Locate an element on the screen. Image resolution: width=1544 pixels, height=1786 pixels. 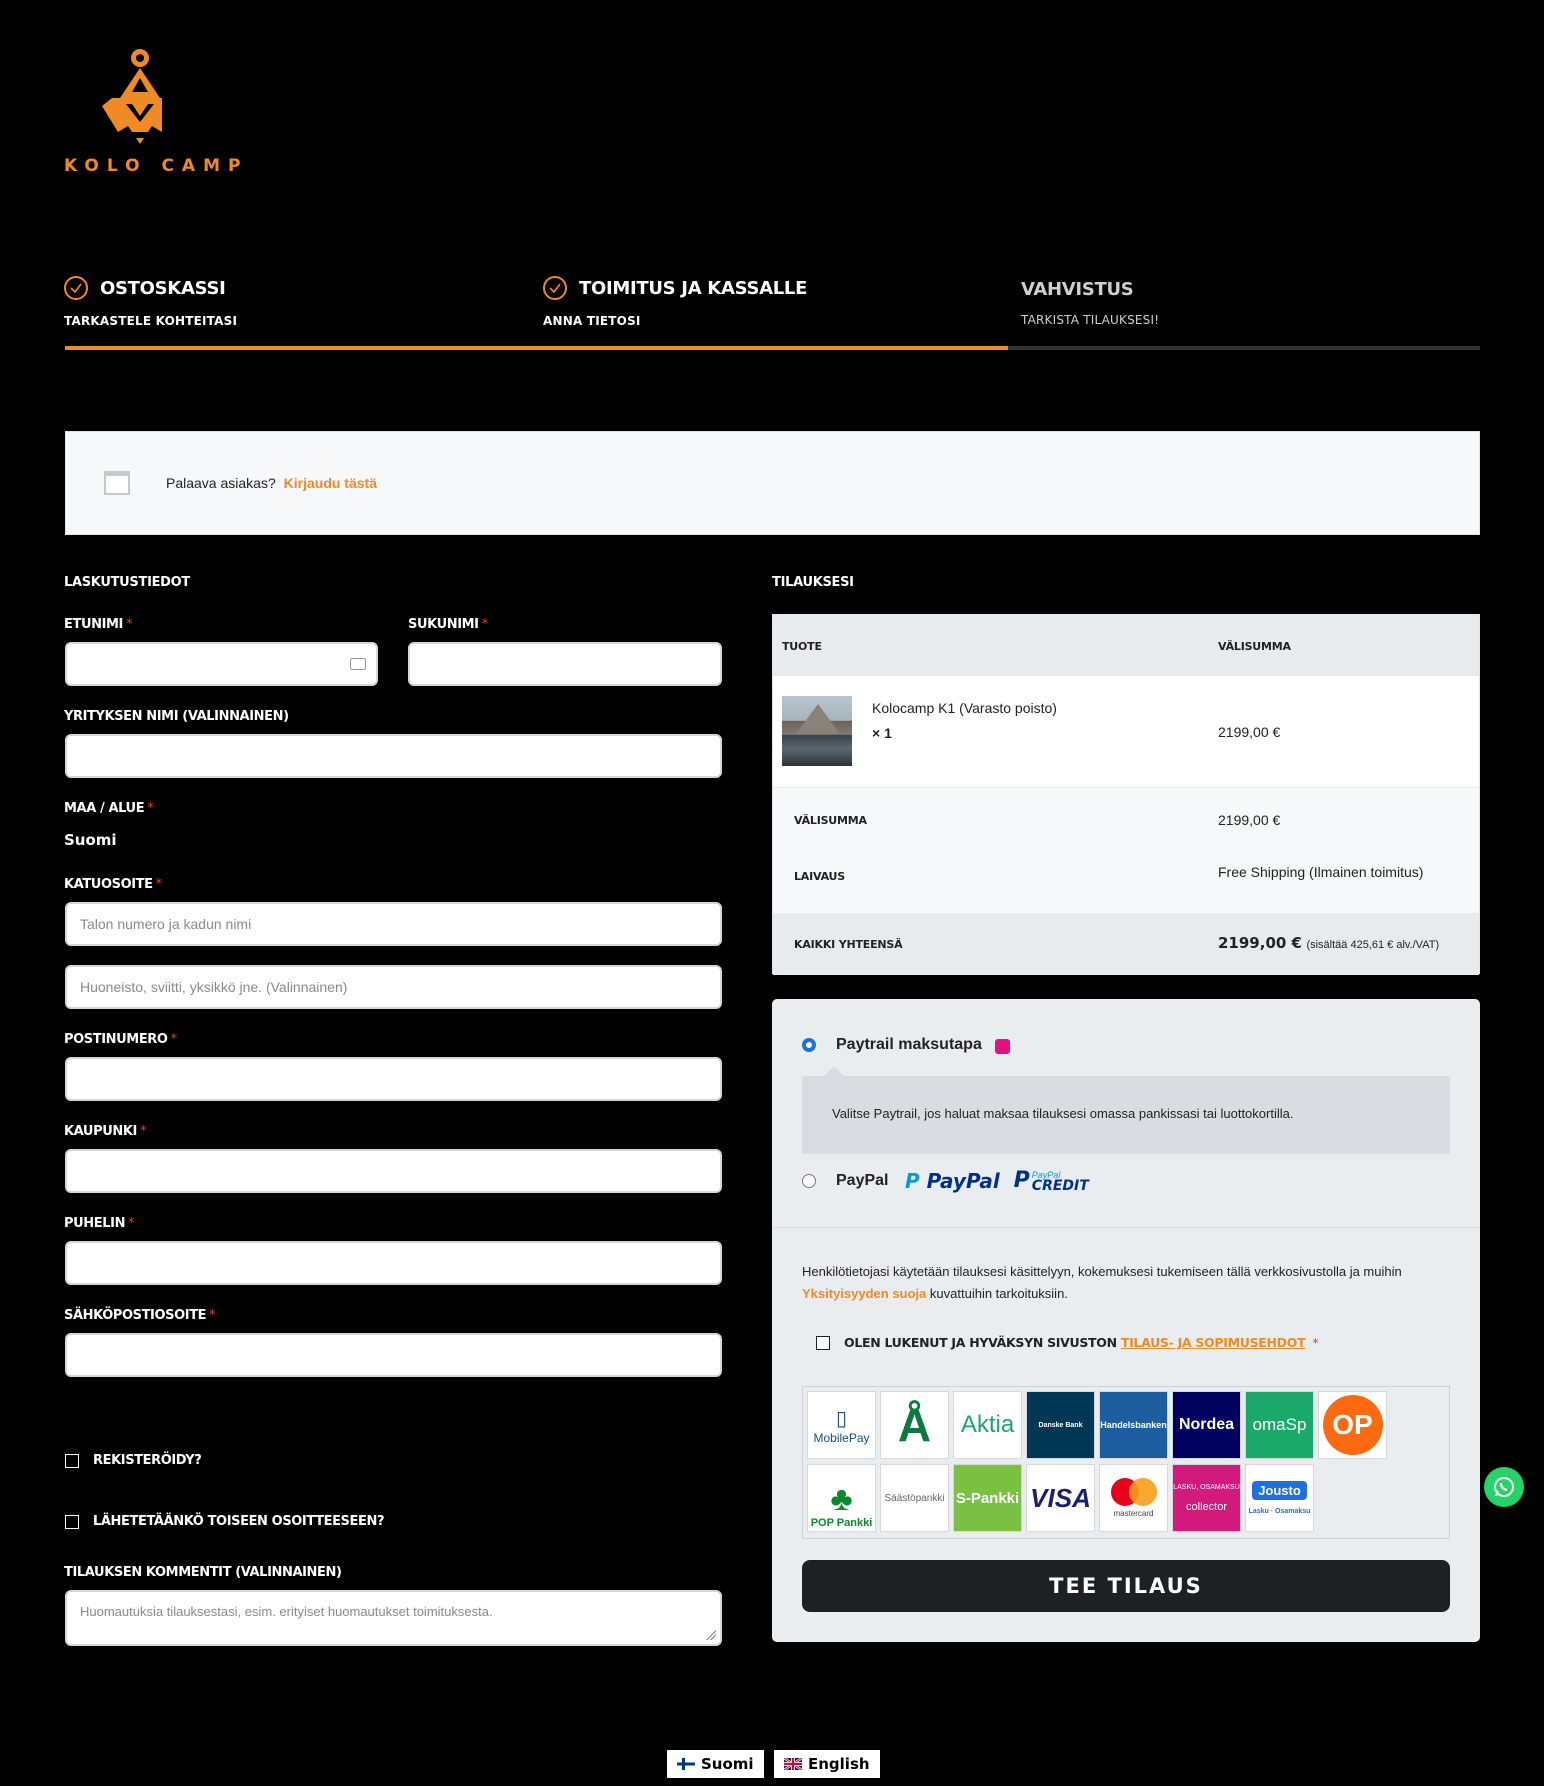
paypal-credit-logo: P PayPal CREDIT is located at coordinates (1051, 1181).